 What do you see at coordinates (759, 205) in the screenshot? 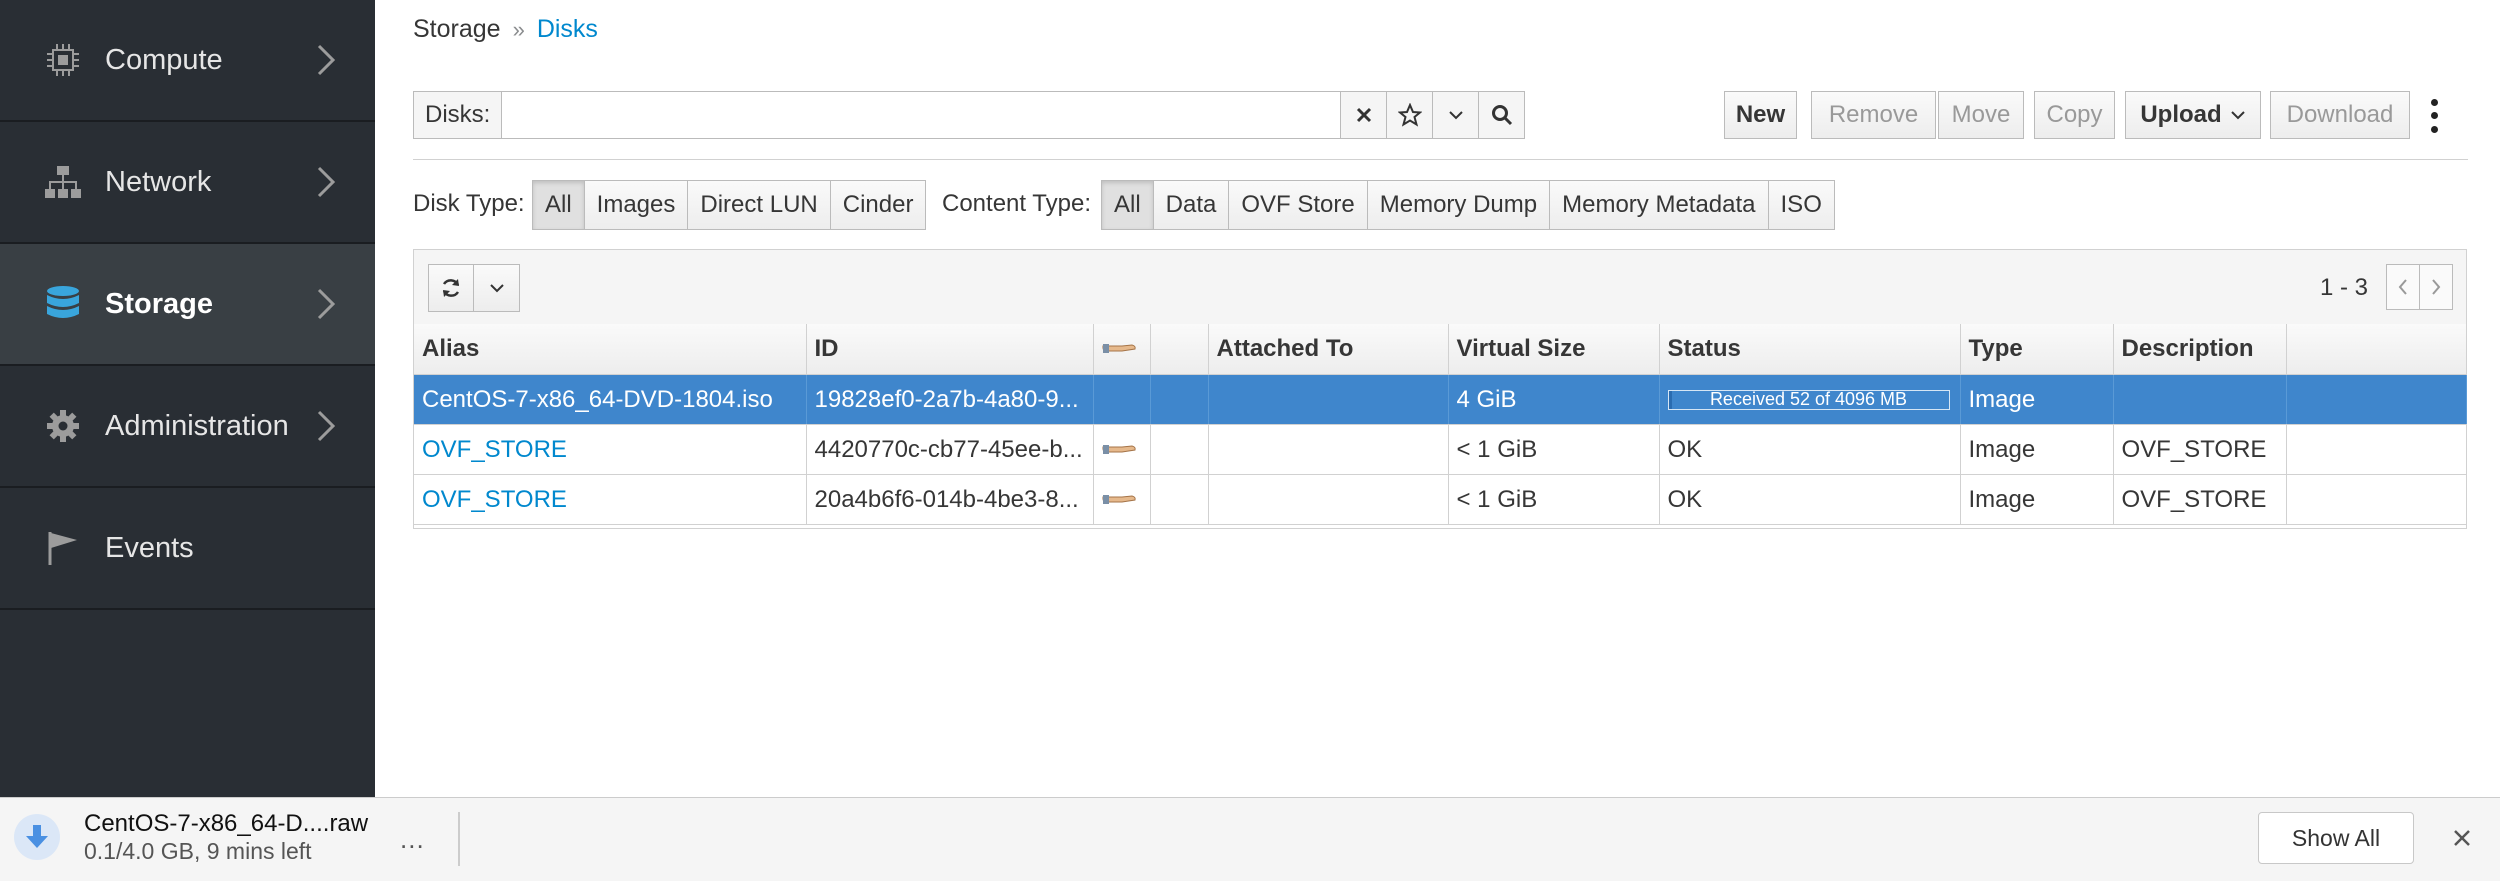
I see `disk-type-direct-lun: Direct LUN` at bounding box center [759, 205].